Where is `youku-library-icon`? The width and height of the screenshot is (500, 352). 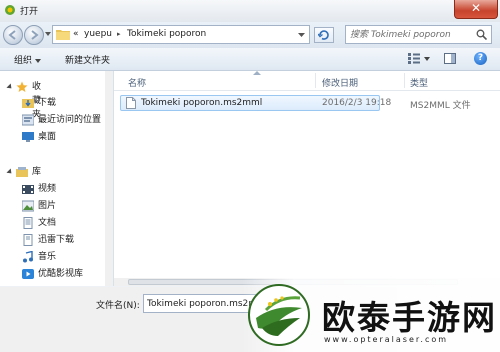 youku-library-icon is located at coordinates (28, 274).